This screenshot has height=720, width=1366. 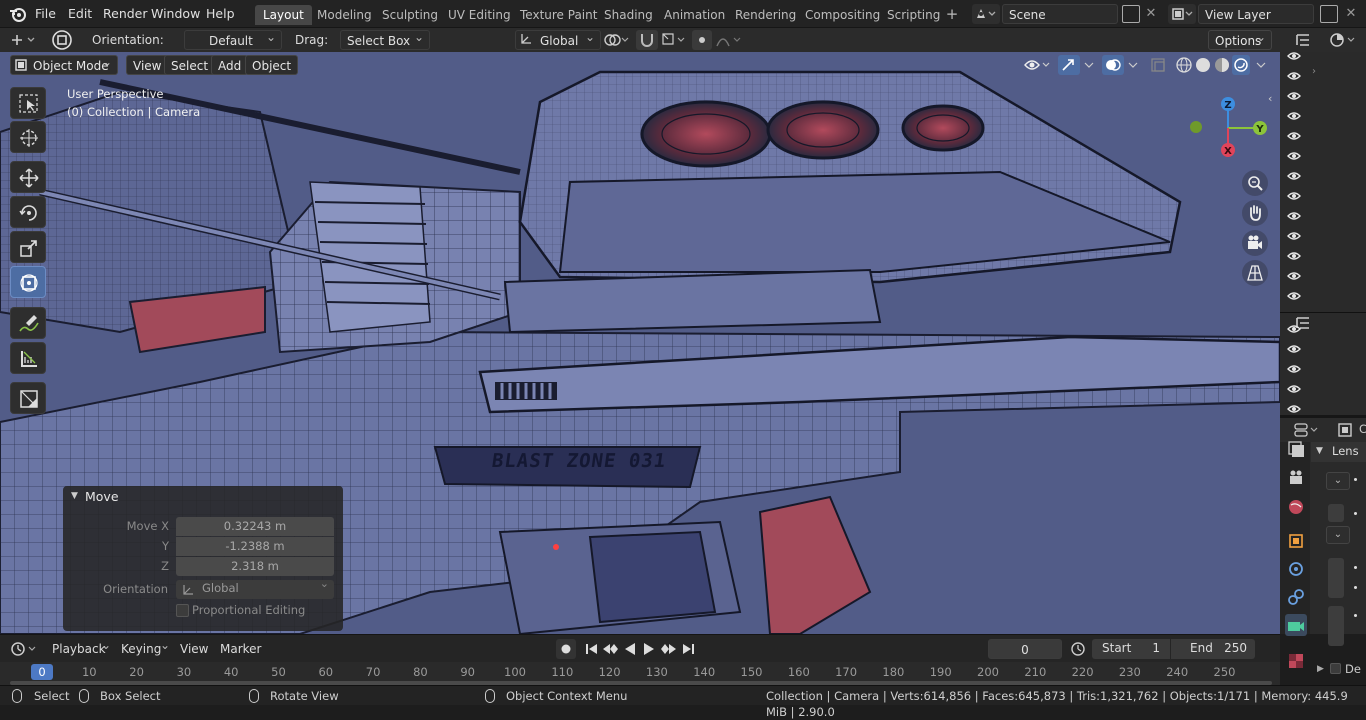 What do you see at coordinates (842, 15) in the screenshot?
I see `tab-compositing: Compositing` at bounding box center [842, 15].